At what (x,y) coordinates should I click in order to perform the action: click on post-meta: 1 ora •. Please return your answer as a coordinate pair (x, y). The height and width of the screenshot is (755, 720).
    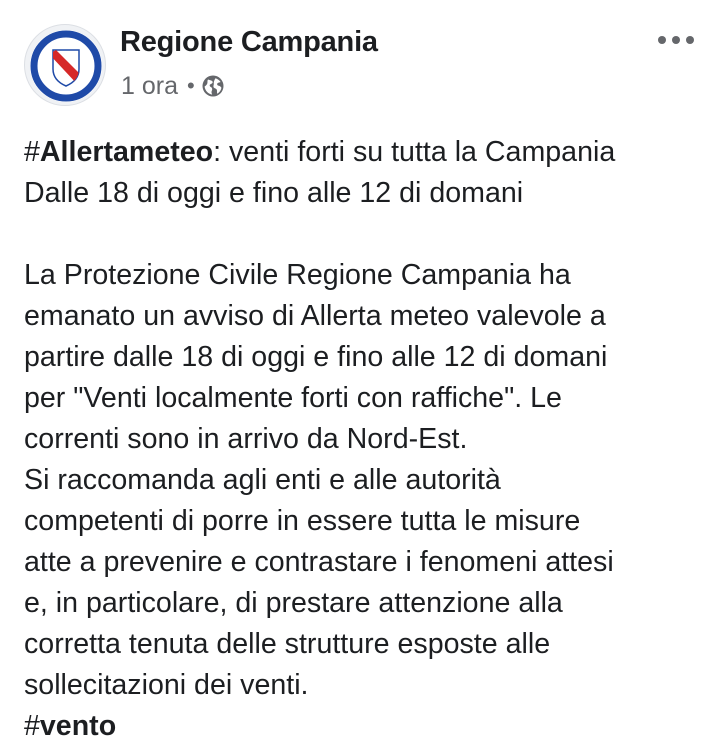
    Looking at the image, I should click on (173, 86).